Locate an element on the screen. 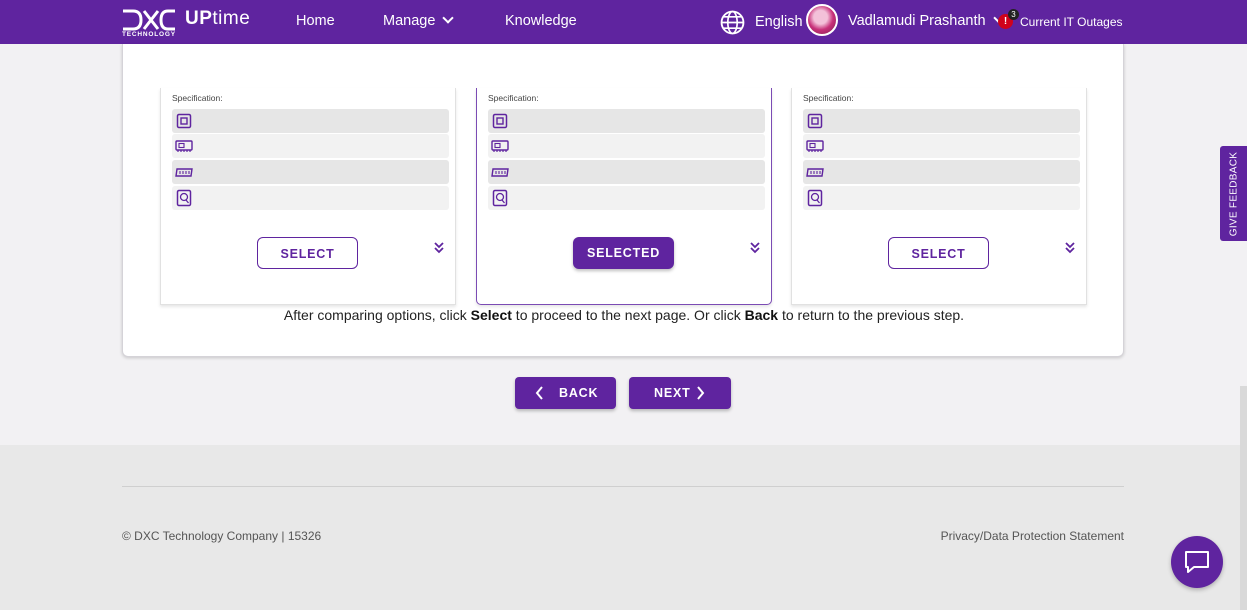 This screenshot has width=1247, height=610. chat-button is located at coordinates (1197, 562).